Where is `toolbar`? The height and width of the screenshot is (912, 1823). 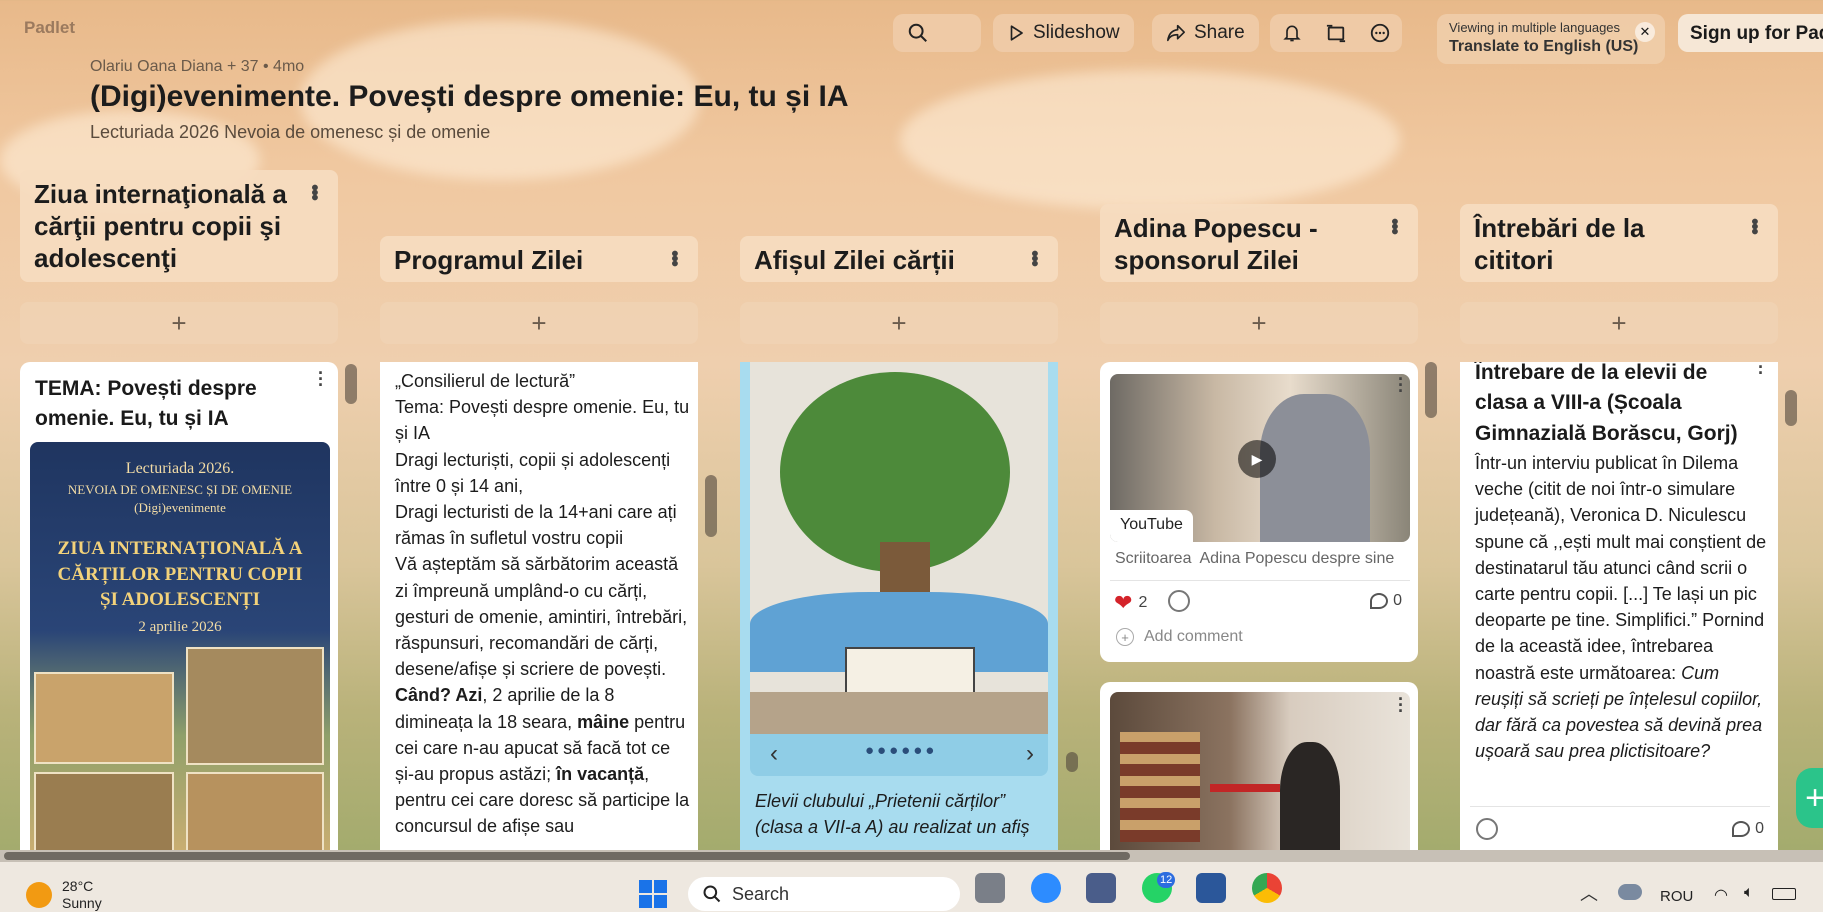
toolbar is located at coordinates (937, 33).